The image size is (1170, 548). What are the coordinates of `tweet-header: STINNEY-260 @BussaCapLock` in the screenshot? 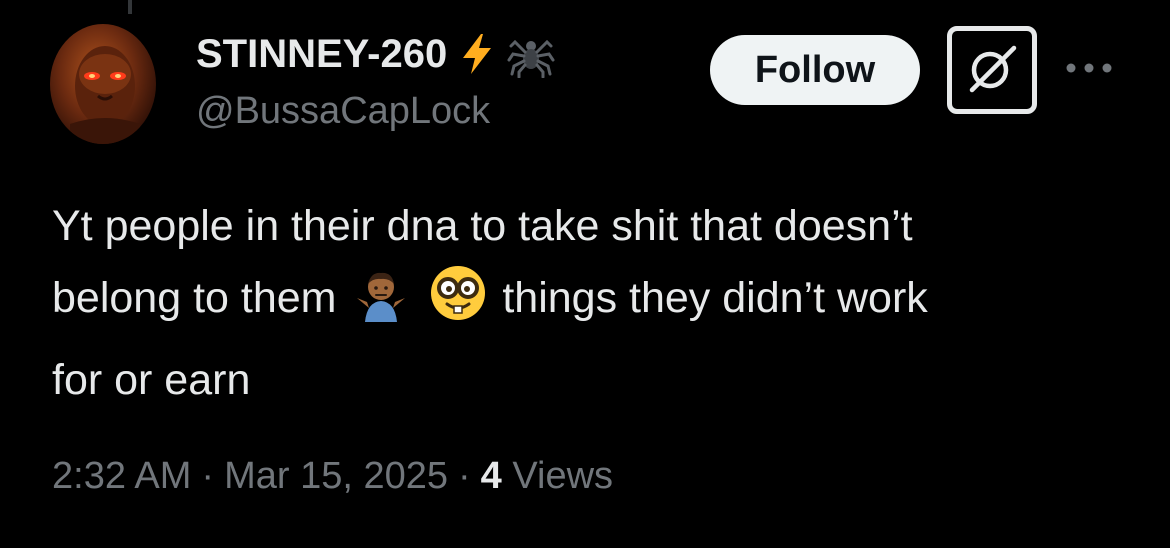 It's located at (375, 81).